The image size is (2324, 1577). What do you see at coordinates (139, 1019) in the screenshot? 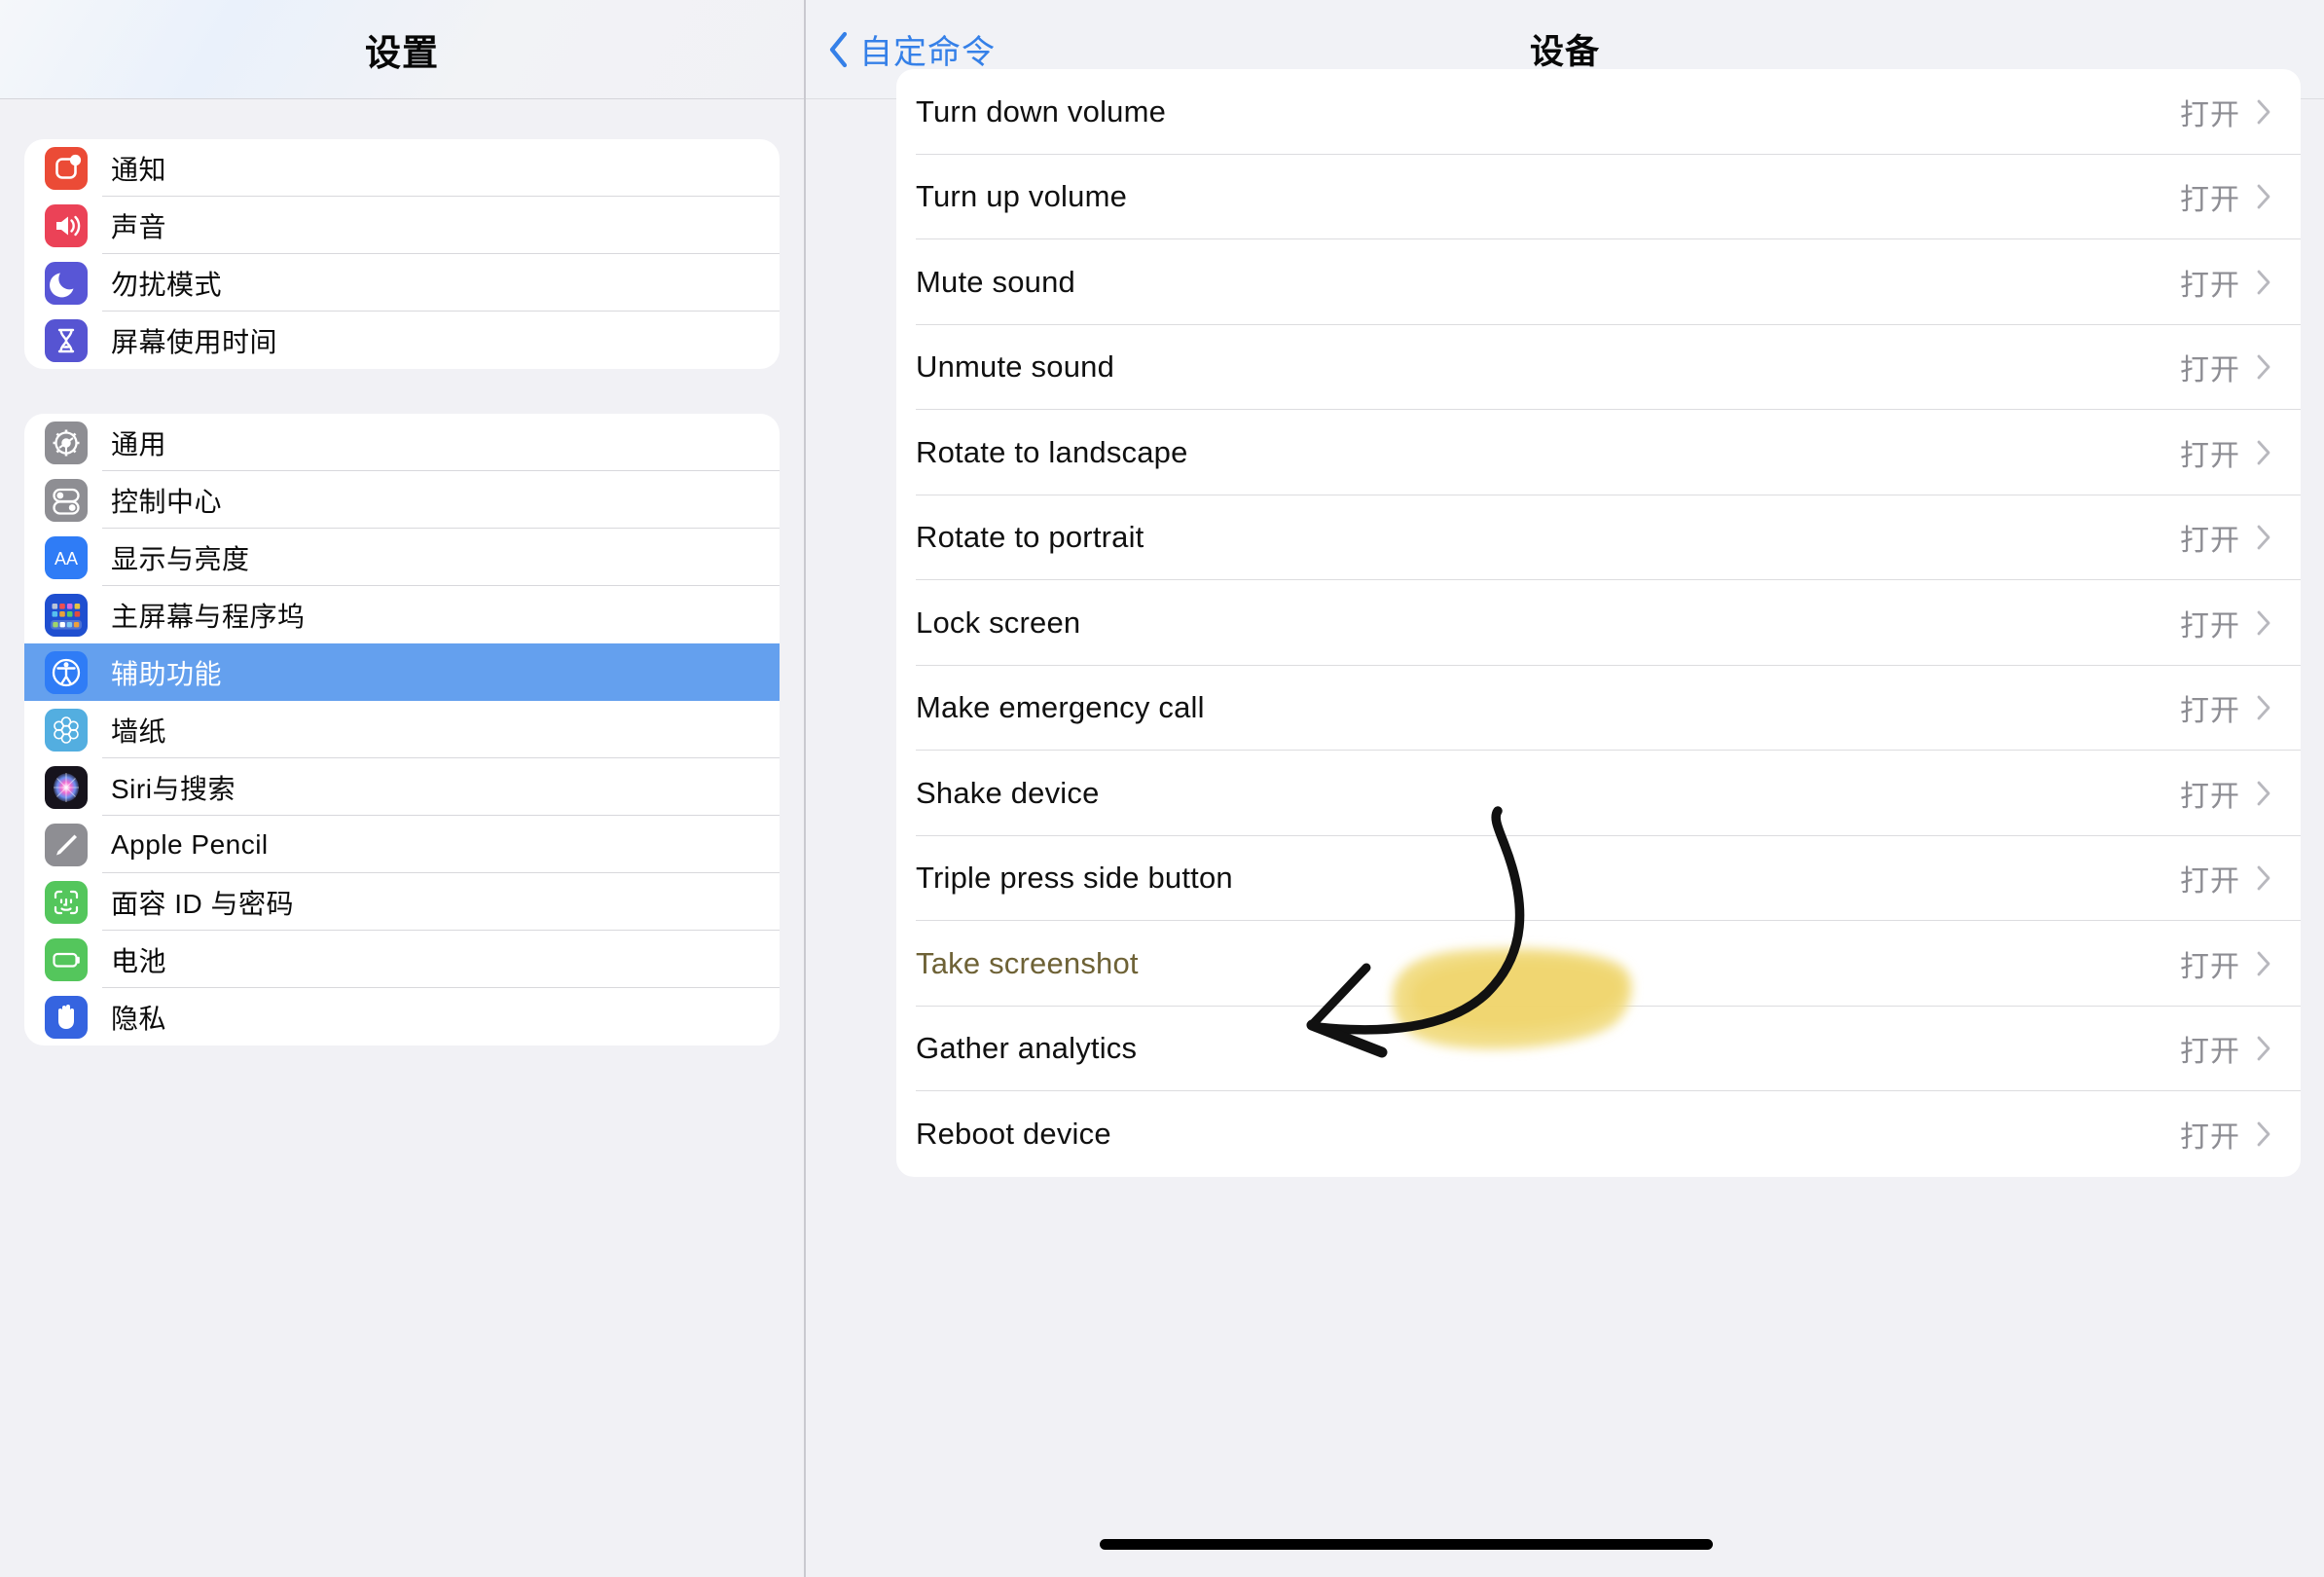
I see `sidebar-item-label: 隐私` at bounding box center [139, 1019].